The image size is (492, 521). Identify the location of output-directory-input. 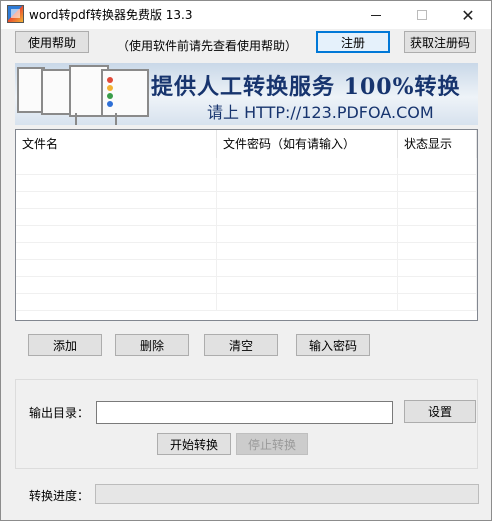
(244, 412).